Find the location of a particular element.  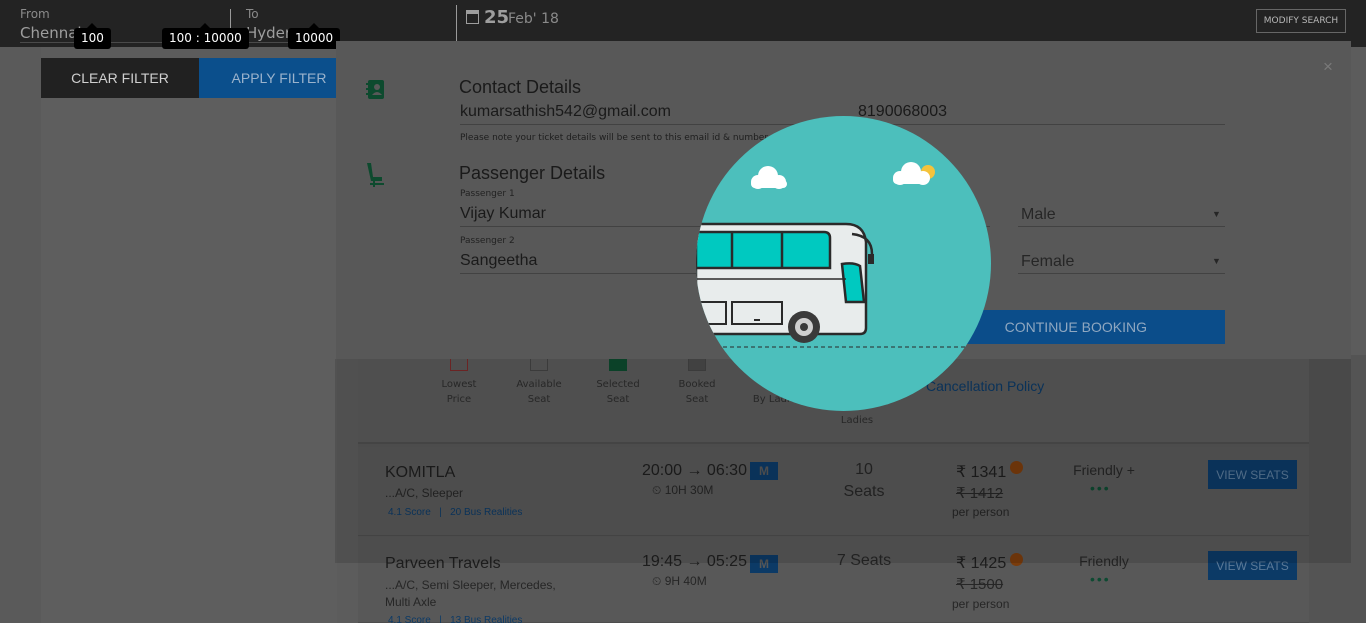

passenger-2-label: Passenger 2 is located at coordinates (487, 241).